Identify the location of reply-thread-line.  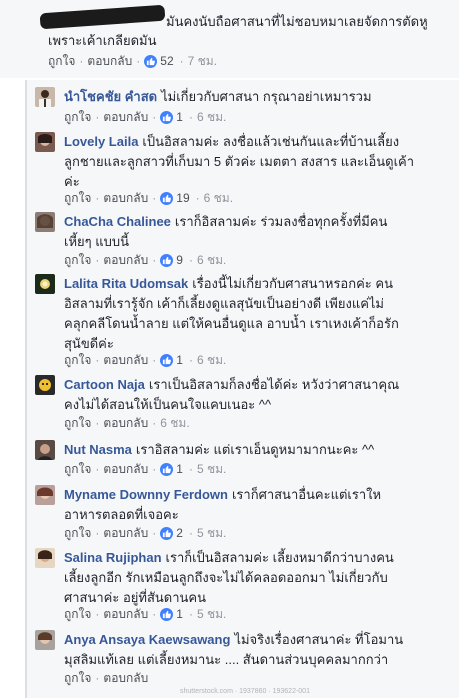
(26, 389).